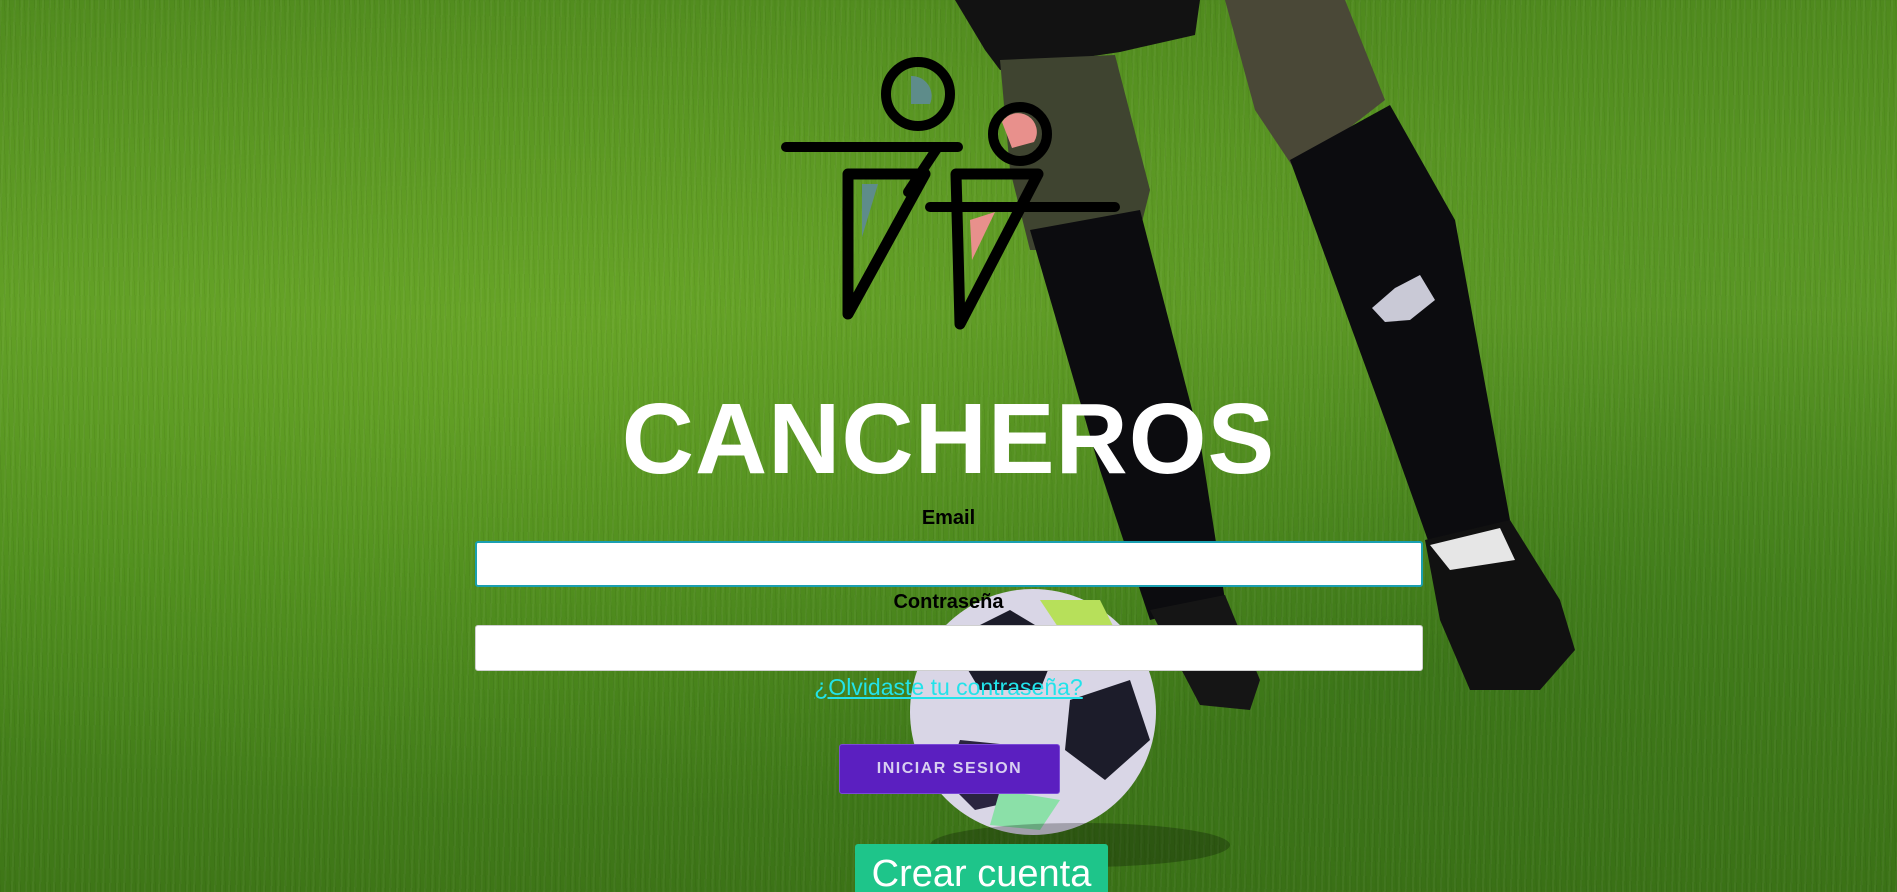 This screenshot has height=892, width=1897. Describe the element at coordinates (949, 769) in the screenshot. I see `login-button: INICIAR SESION` at that location.